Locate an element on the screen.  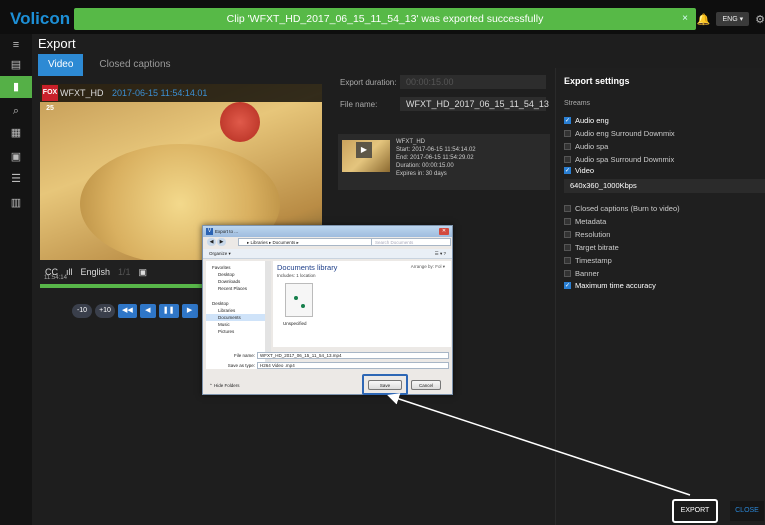
monitor-icon: ▣ is located at coordinates (16, 157).